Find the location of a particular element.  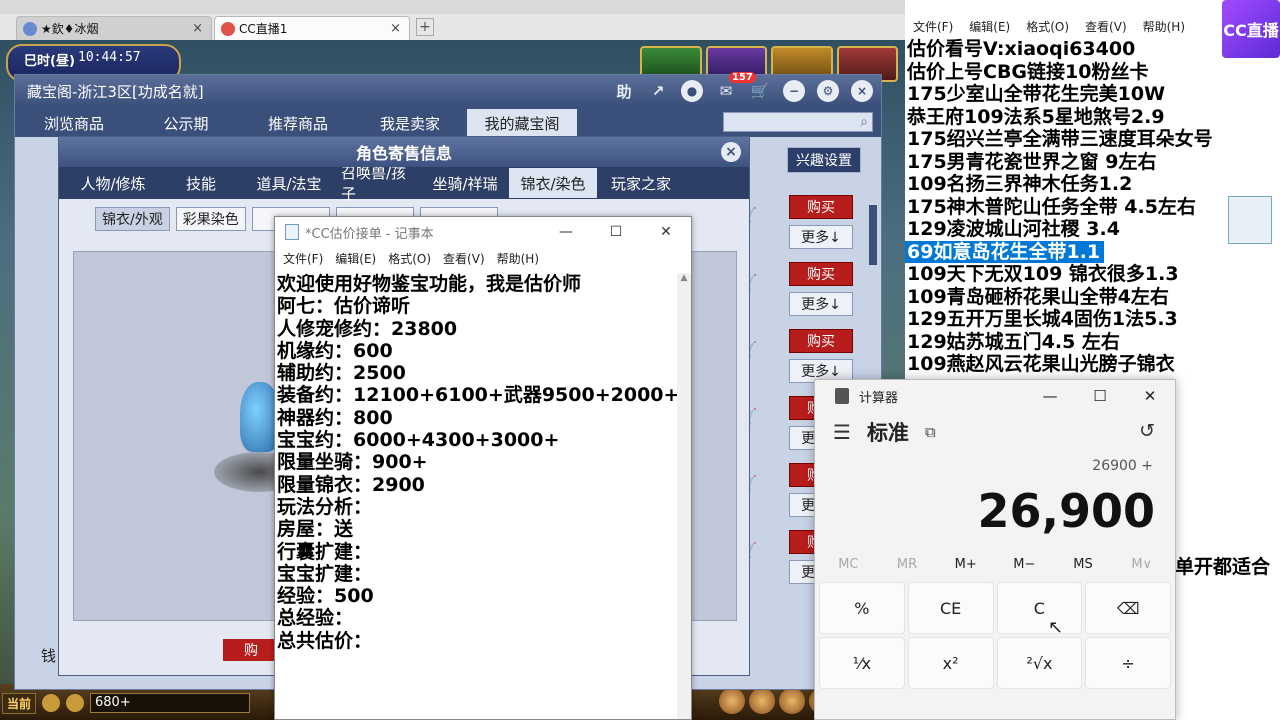

microphone-icon is located at coordinates (51, 703).